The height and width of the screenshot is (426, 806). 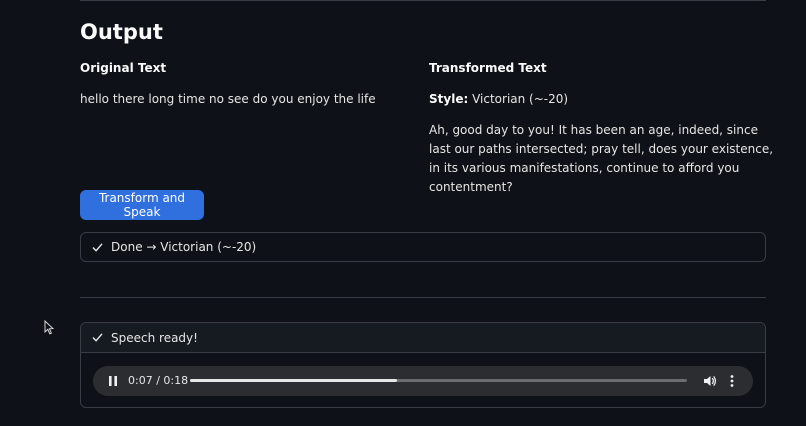 What do you see at coordinates (158, 380) in the screenshot?
I see `audio-time-display: 0:07 / 0:18` at bounding box center [158, 380].